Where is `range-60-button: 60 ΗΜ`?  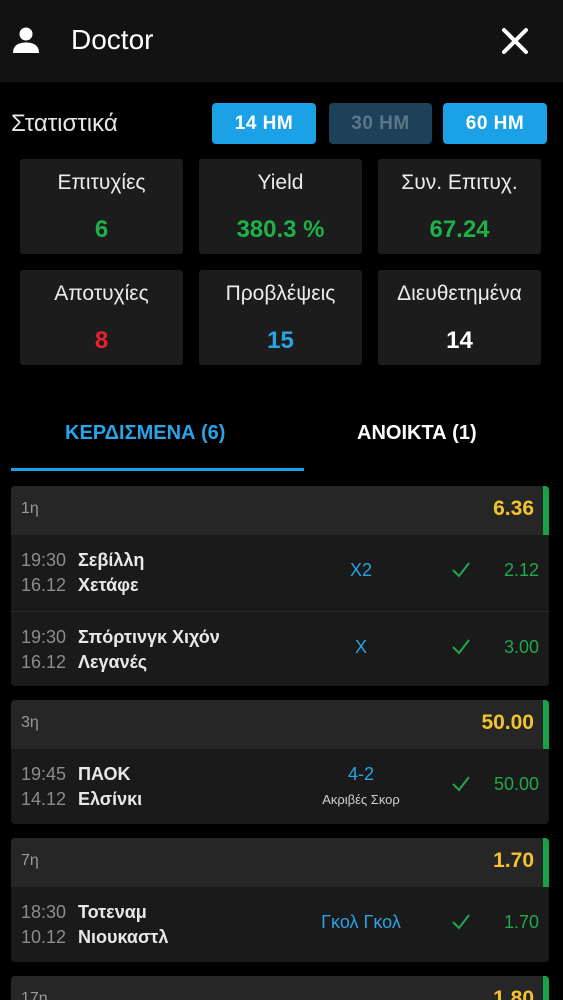
range-60-button: 60 ΗΜ is located at coordinates (495, 123).